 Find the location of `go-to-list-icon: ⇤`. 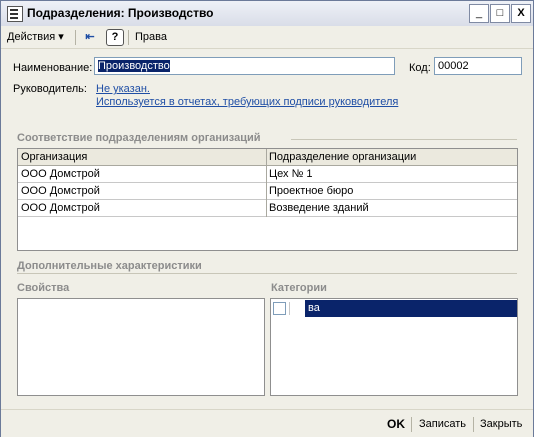

go-to-list-icon: ⇤ is located at coordinates (90, 37).